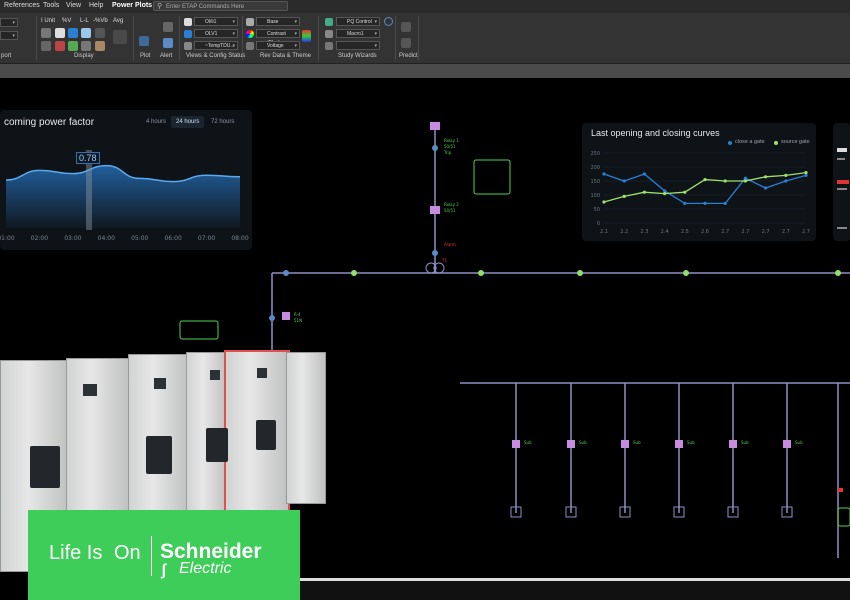  Describe the element at coordinates (705, 232) in the screenshot. I see `oc-x-tick: 2.6` at that location.